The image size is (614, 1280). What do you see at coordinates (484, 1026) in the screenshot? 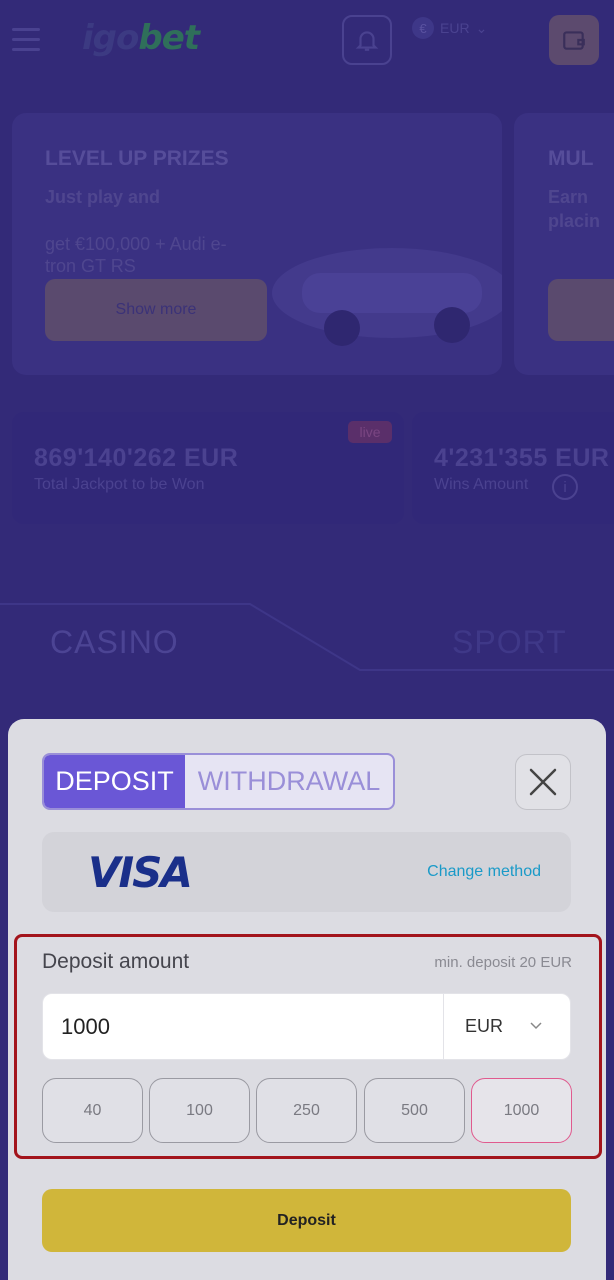
I see `currency-value: EUR` at bounding box center [484, 1026].